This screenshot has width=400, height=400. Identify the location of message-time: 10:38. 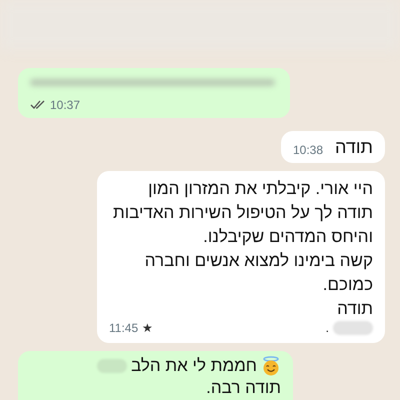
(308, 150).